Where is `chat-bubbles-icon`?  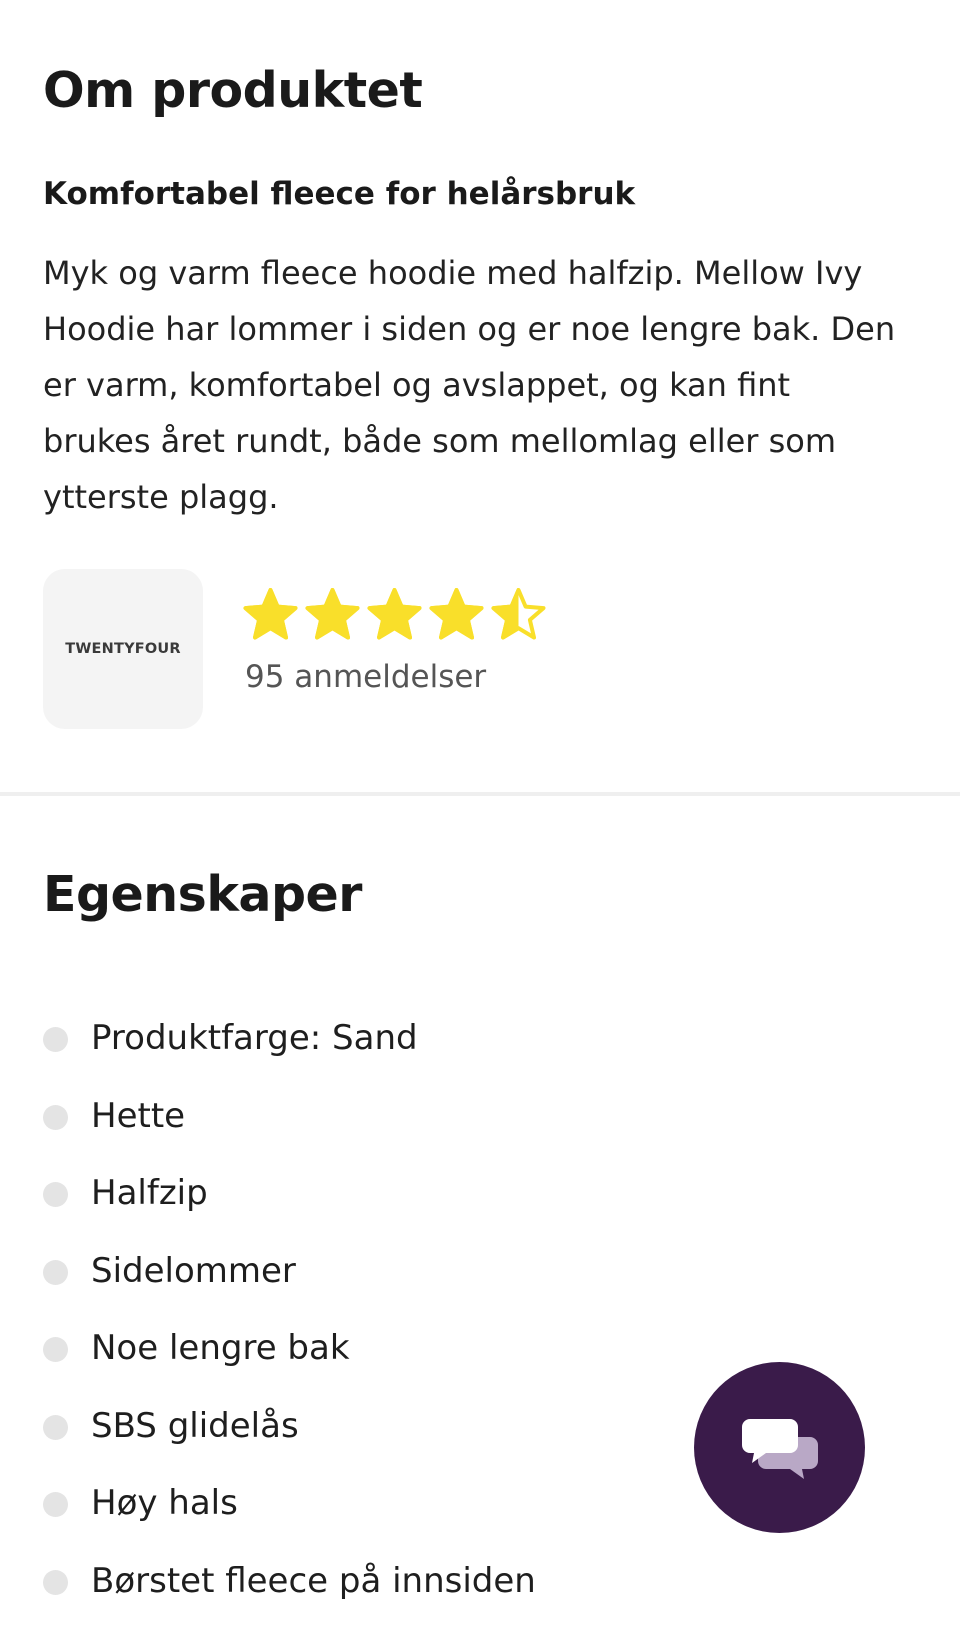
chat-bubbles-icon is located at coordinates (780, 1448).